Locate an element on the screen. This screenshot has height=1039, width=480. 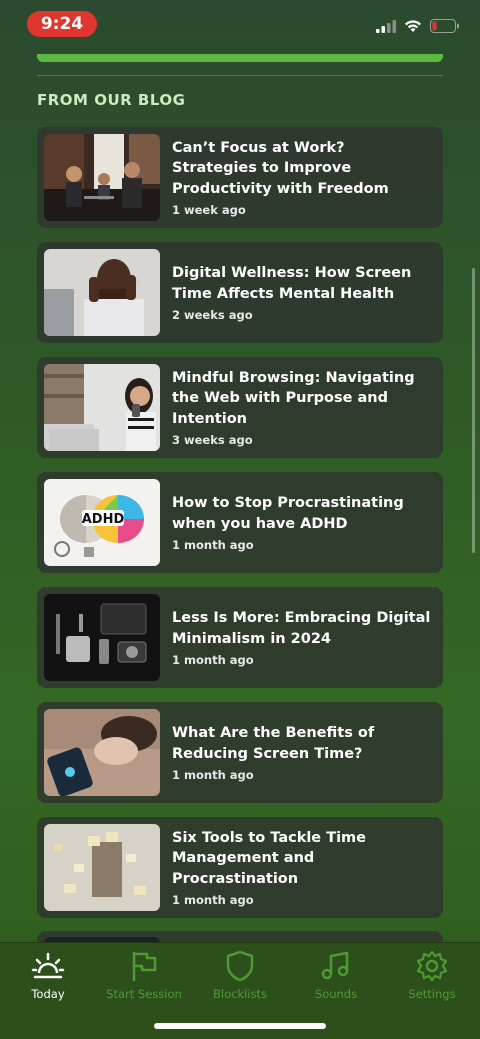
sunrise-icon is located at coordinates (48, 966).